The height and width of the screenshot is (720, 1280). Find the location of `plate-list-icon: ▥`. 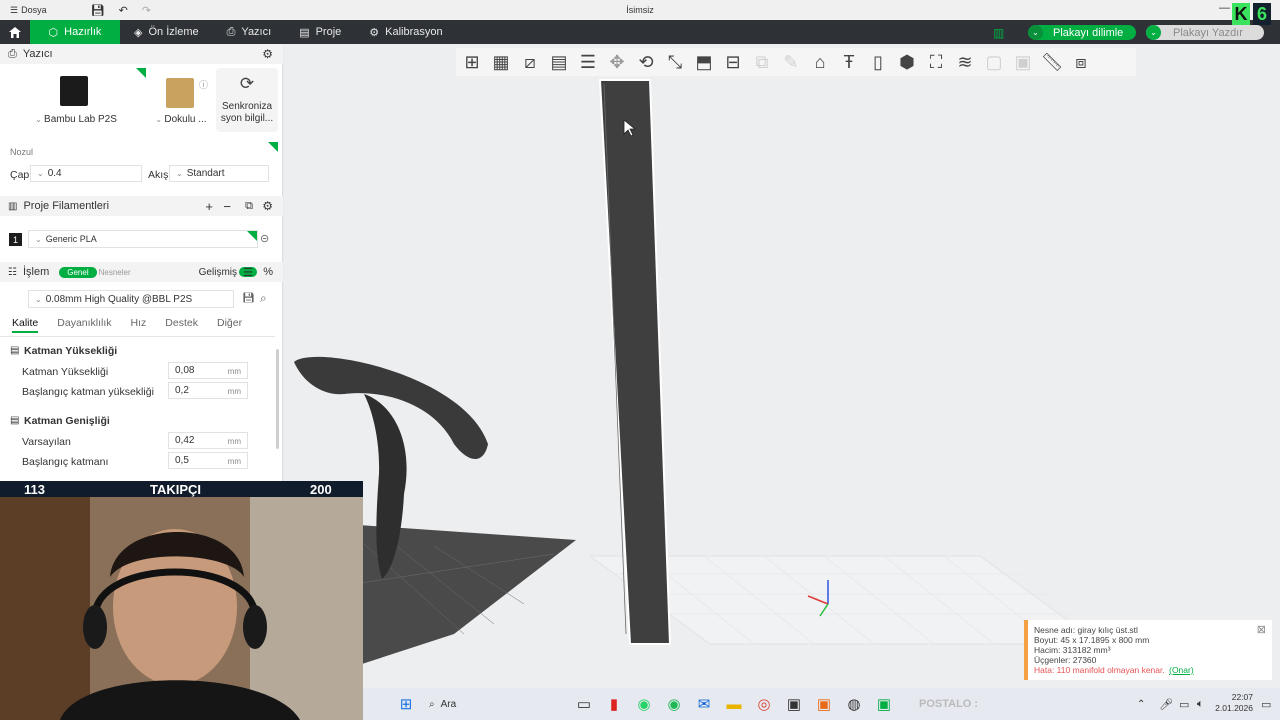

plate-list-icon: ▥ is located at coordinates (998, 33).